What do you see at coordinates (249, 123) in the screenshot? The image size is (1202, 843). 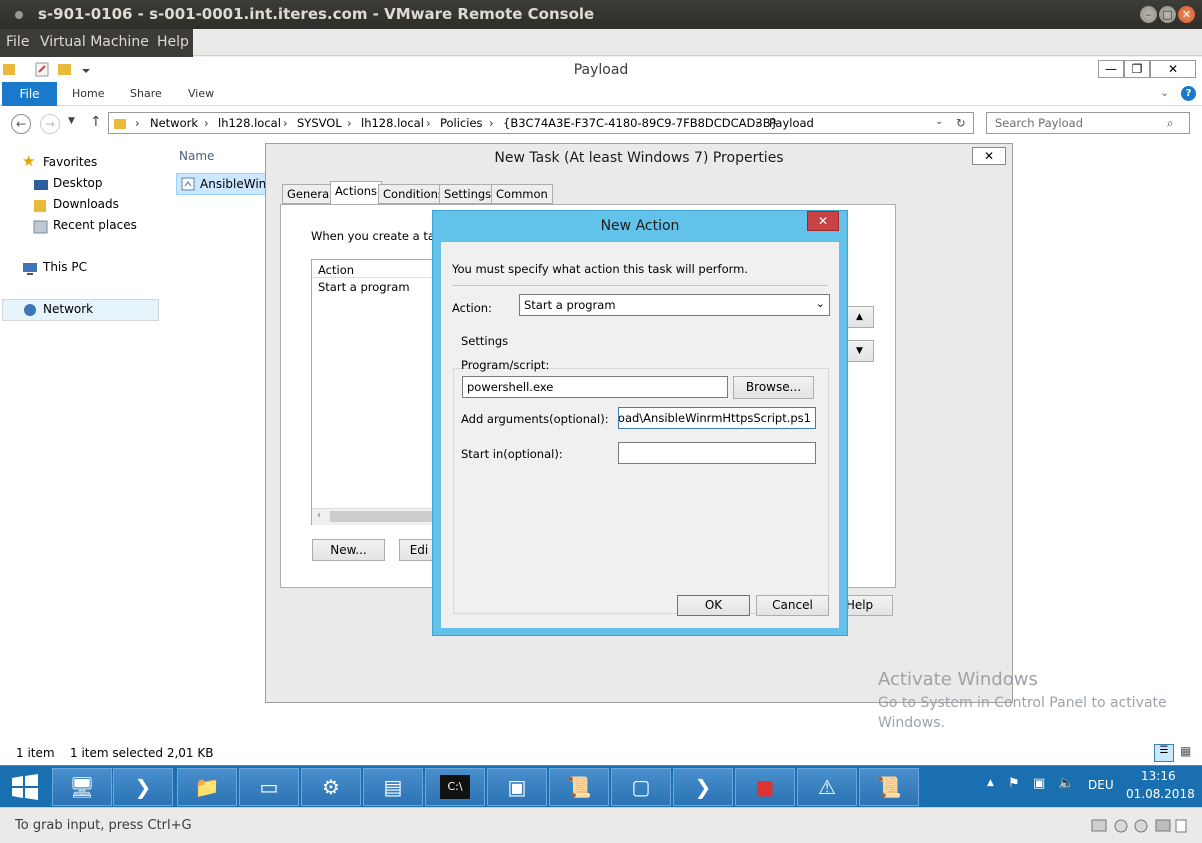 I see `breadcrumb-domain: lh128.local` at bounding box center [249, 123].